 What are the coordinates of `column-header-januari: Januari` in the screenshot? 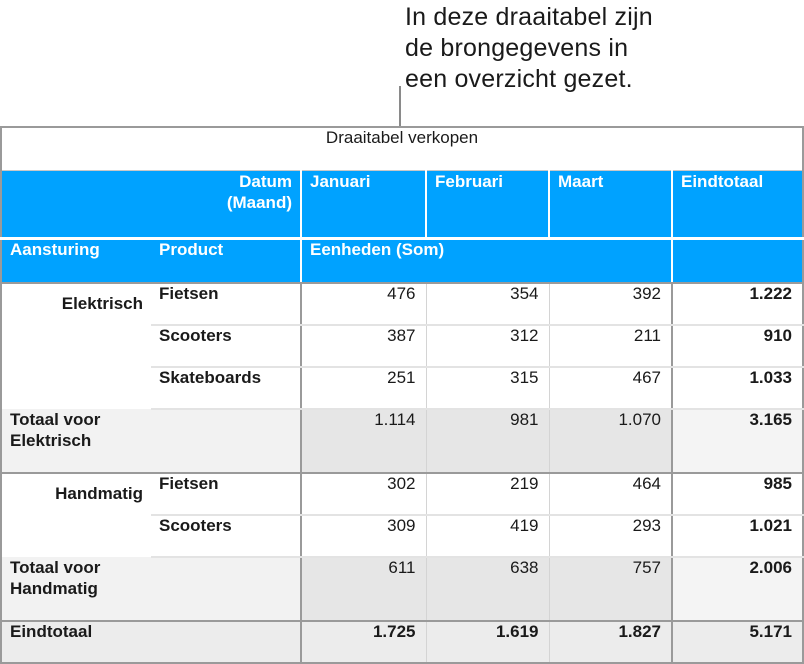 It's located at (363, 204).